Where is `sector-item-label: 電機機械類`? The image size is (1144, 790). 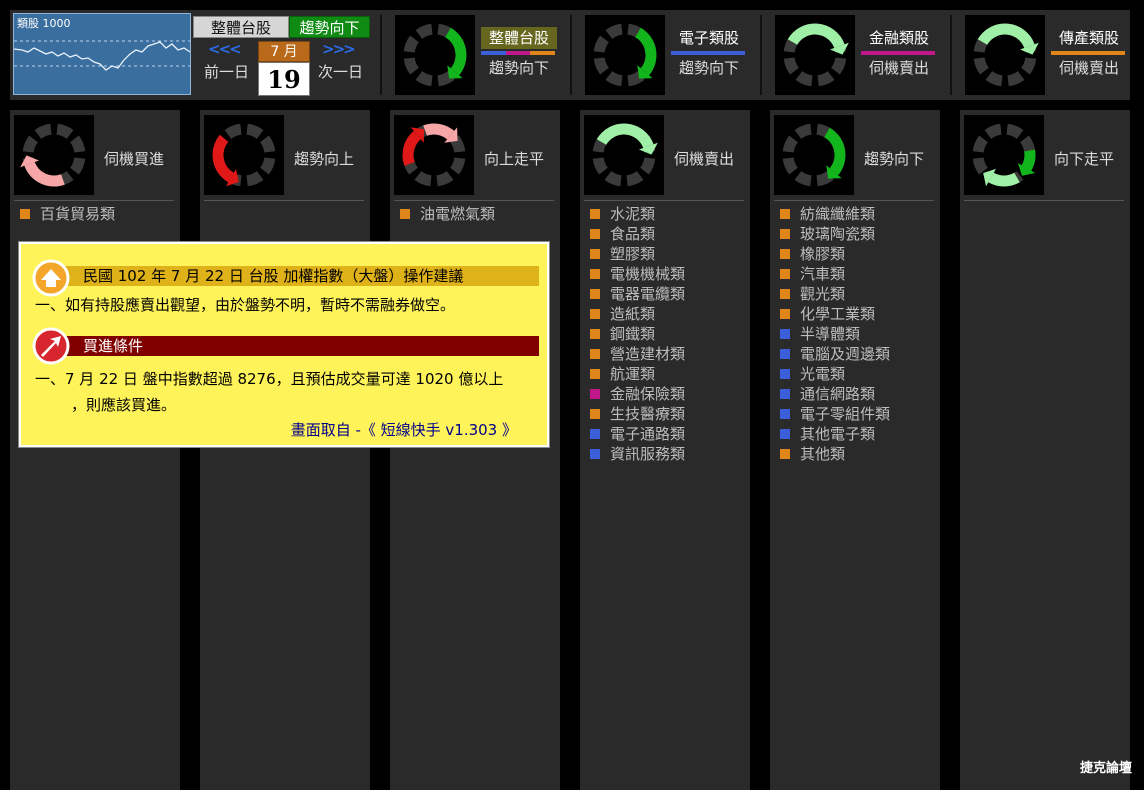
sector-item-label: 電機機械類 is located at coordinates (648, 274).